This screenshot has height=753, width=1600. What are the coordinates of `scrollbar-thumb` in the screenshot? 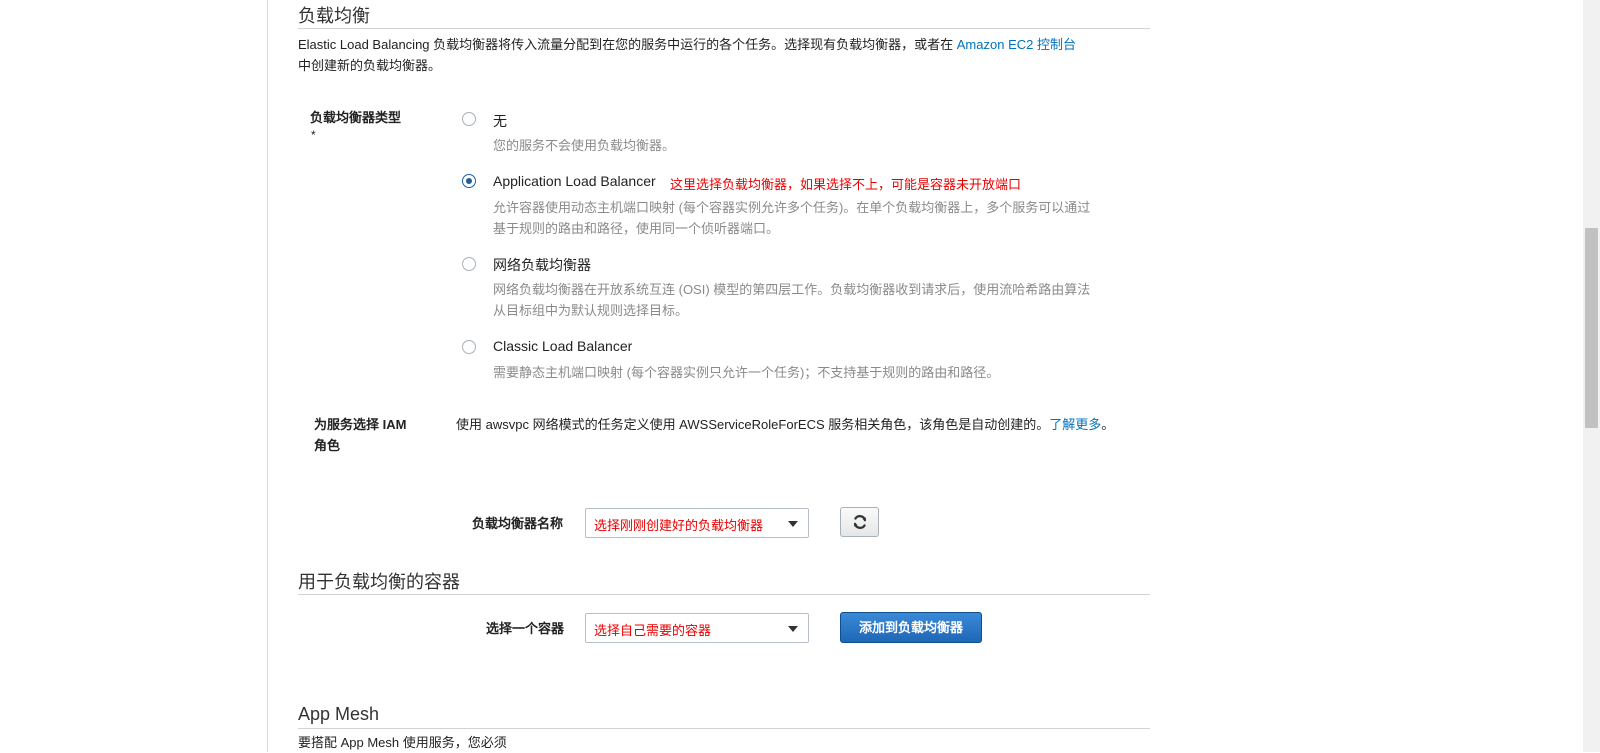 It's located at (1591, 328).